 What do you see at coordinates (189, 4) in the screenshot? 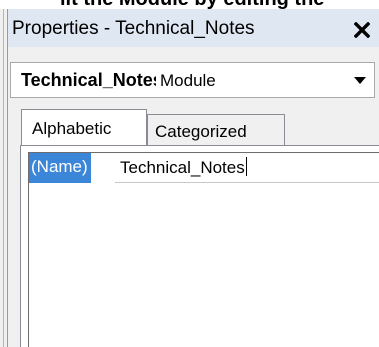
I see `background-document-strip: lit the Module by editing the` at bounding box center [189, 4].